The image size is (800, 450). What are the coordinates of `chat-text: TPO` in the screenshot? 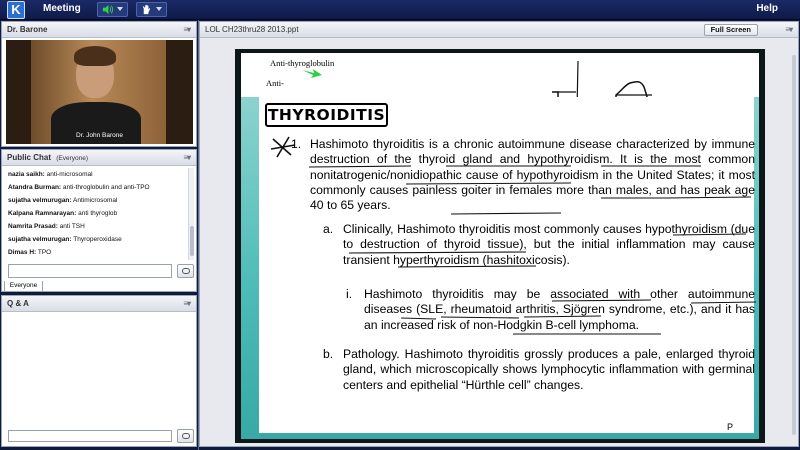 It's located at (44, 252).